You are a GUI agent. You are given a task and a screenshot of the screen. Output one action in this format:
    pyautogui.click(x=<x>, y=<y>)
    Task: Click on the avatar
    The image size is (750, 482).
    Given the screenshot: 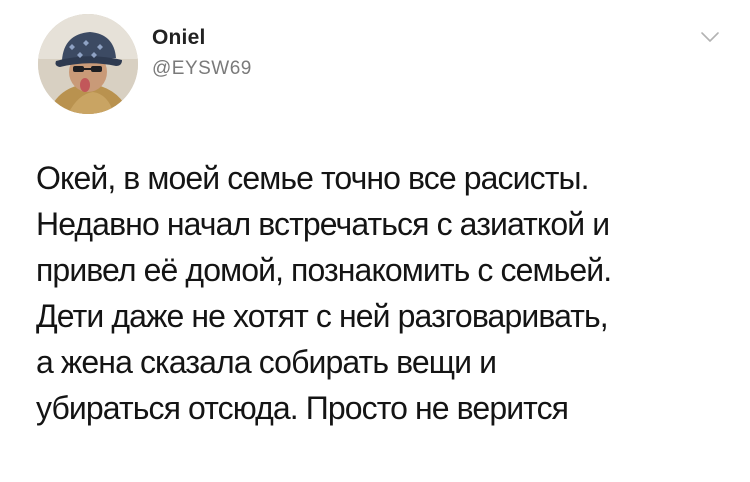 What is the action you would take?
    pyautogui.click(x=88, y=64)
    